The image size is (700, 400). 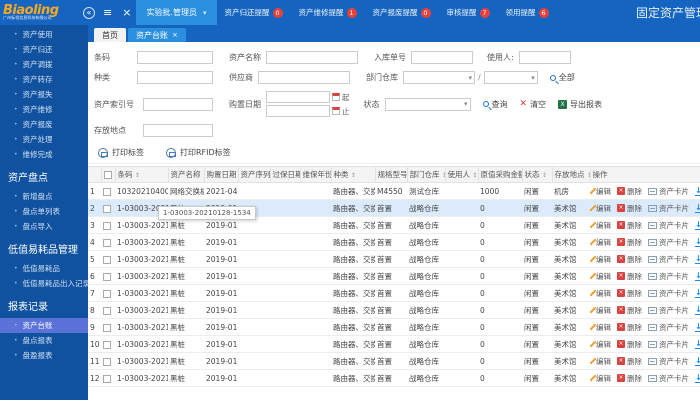 What do you see at coordinates (44, 340) in the screenshot?
I see `sidebar-item-盘点报表: • 盘点报表` at bounding box center [44, 340].